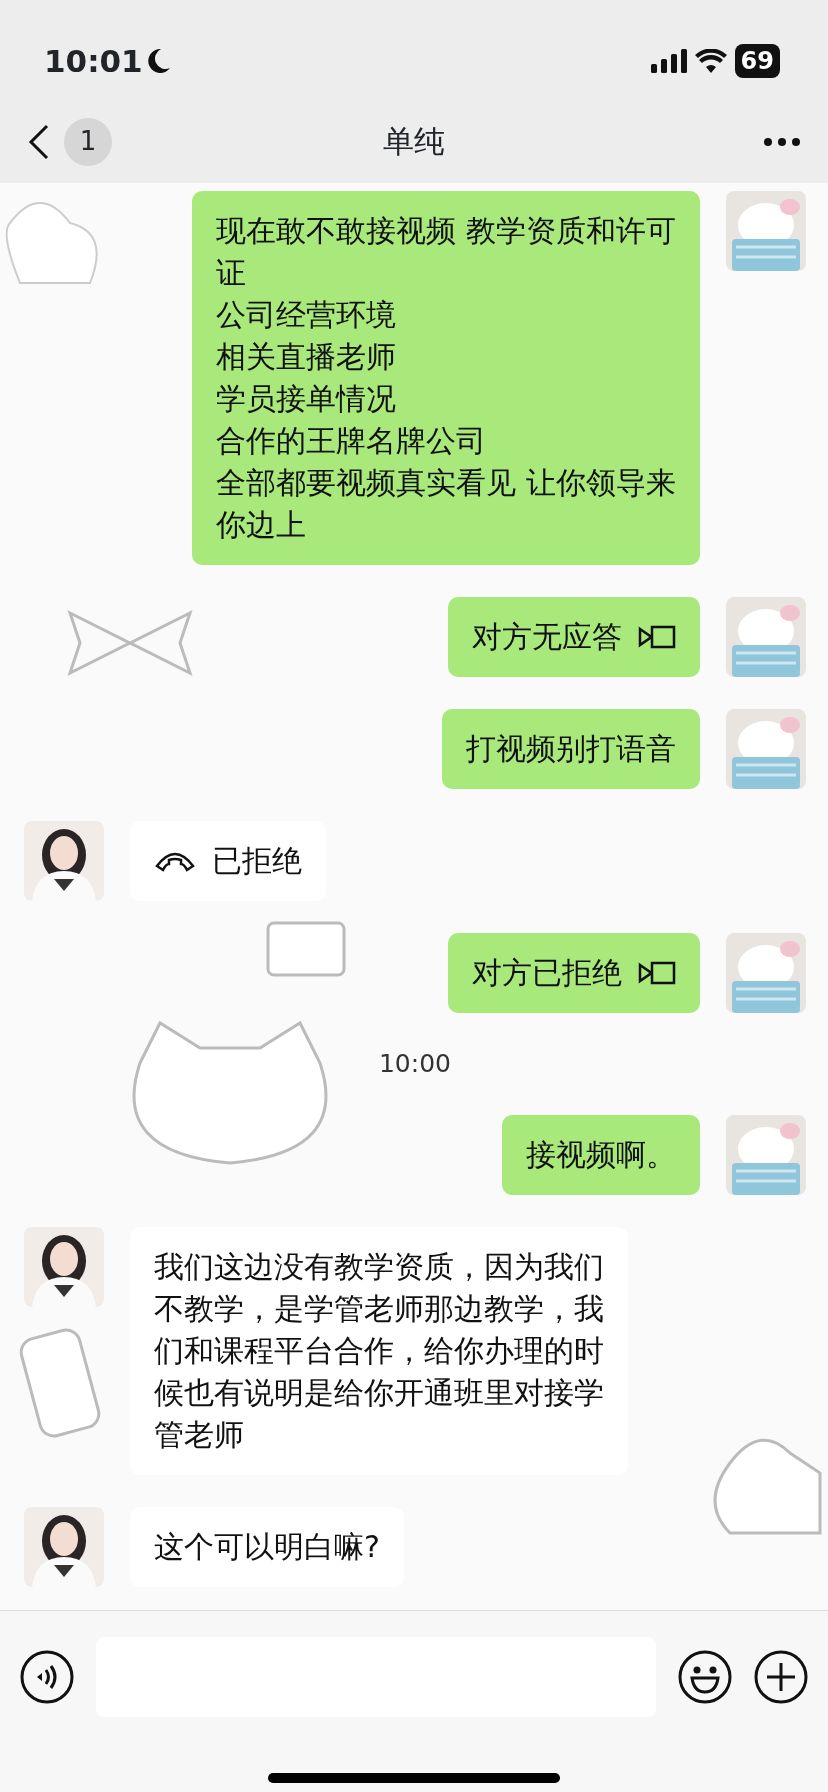 The width and height of the screenshot is (828, 1792). Describe the element at coordinates (668, 61) in the screenshot. I see `signal-icon` at that location.